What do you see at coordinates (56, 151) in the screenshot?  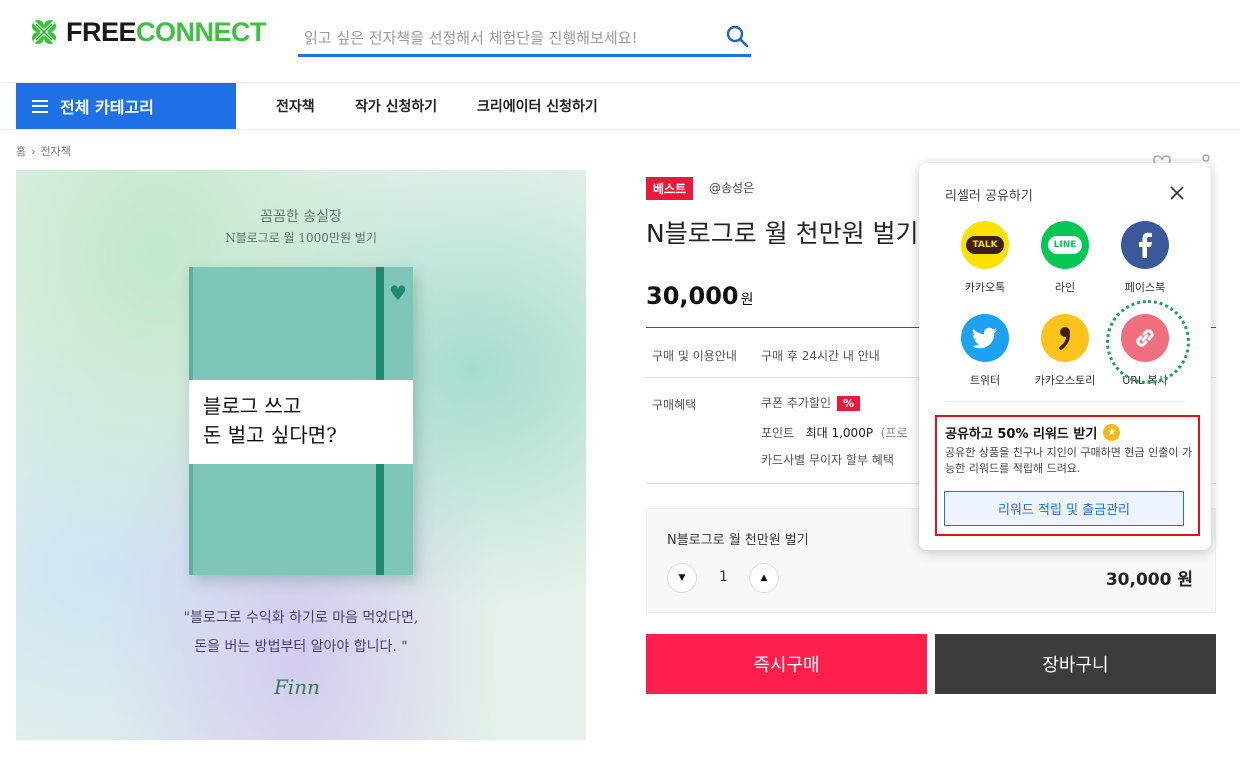 I see `breadcrumb-current: 전자책` at bounding box center [56, 151].